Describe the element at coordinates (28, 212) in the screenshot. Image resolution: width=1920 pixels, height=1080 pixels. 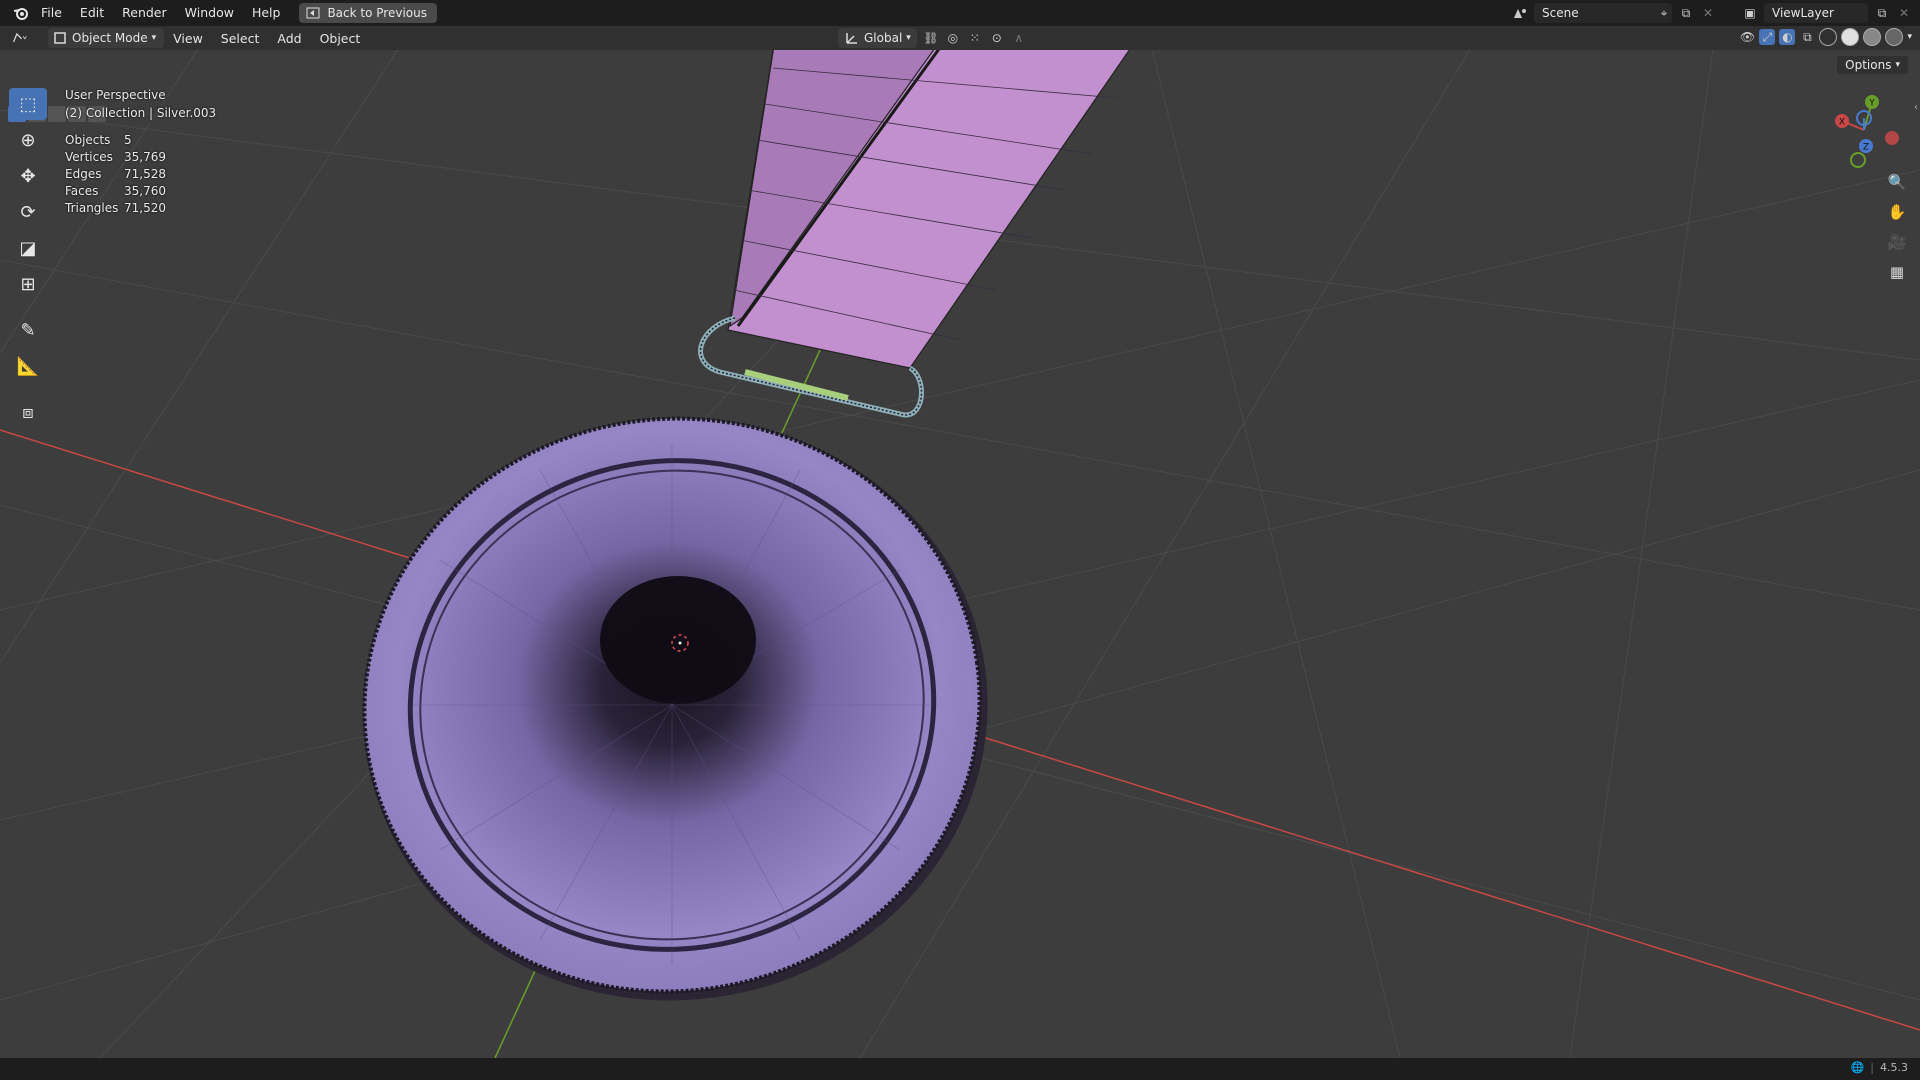
I see `rotate-tool: ⟳` at that location.